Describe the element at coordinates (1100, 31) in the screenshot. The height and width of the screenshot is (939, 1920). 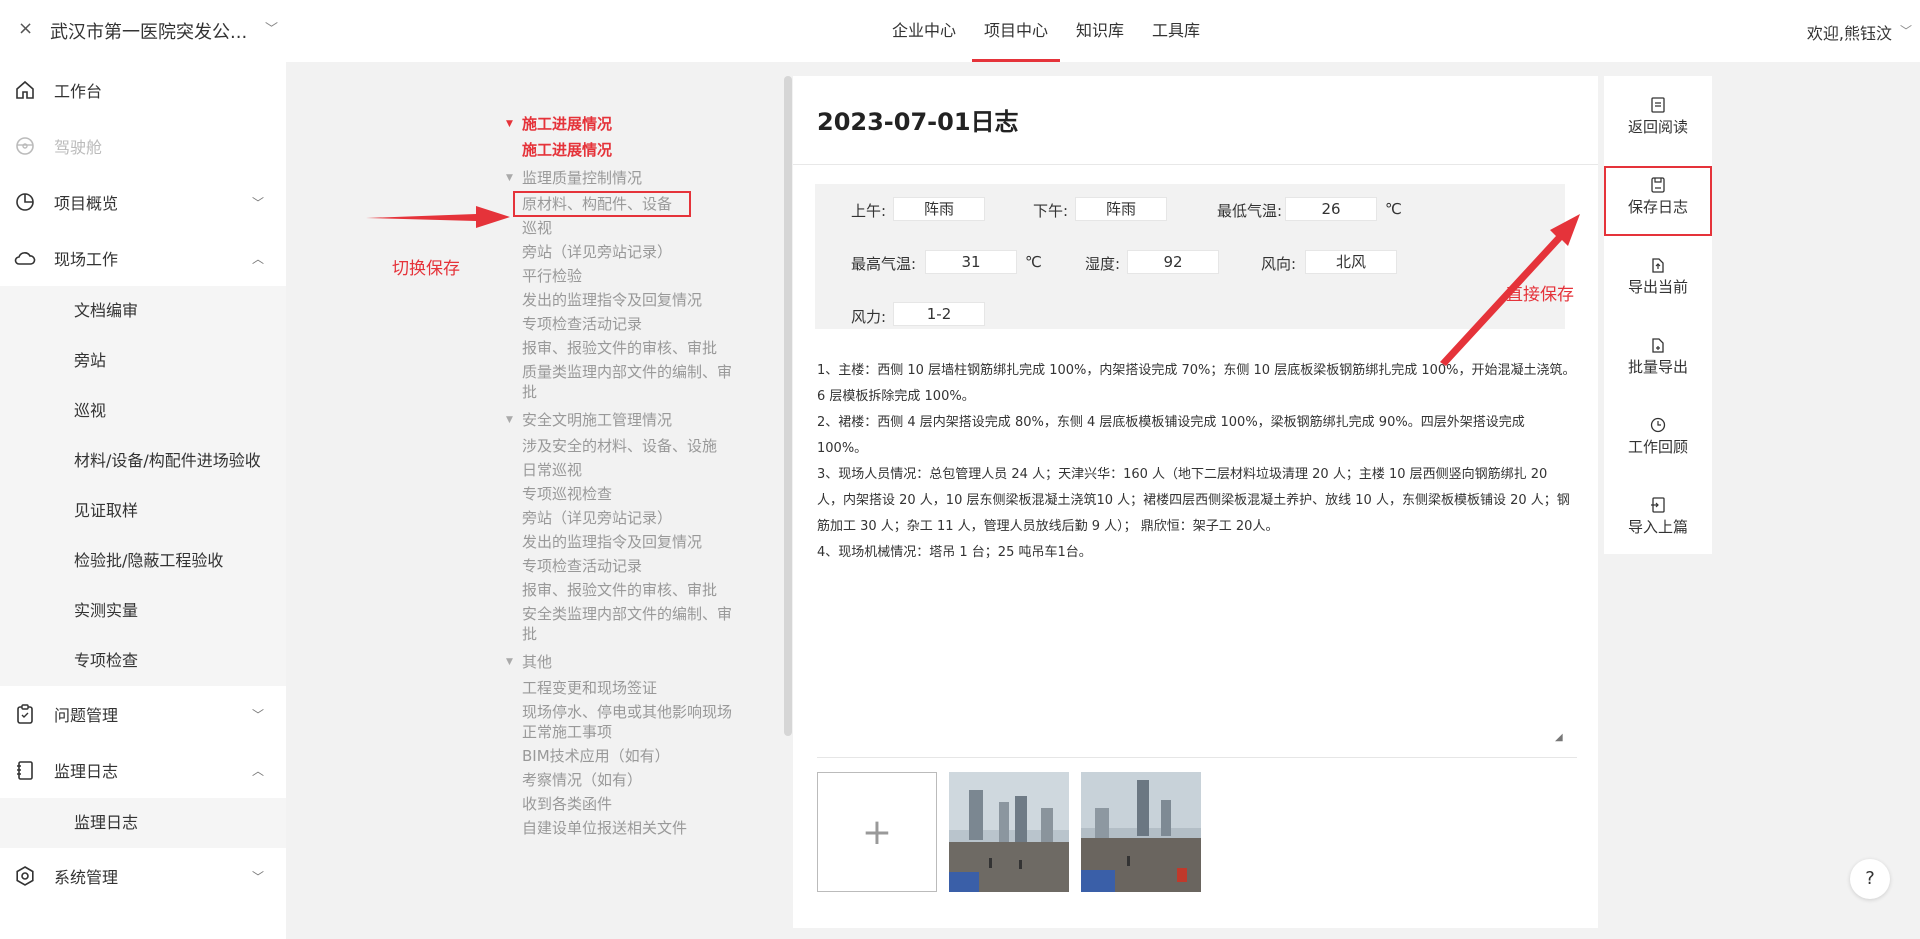
I see `tab-knowledge-base: 知识库` at that location.